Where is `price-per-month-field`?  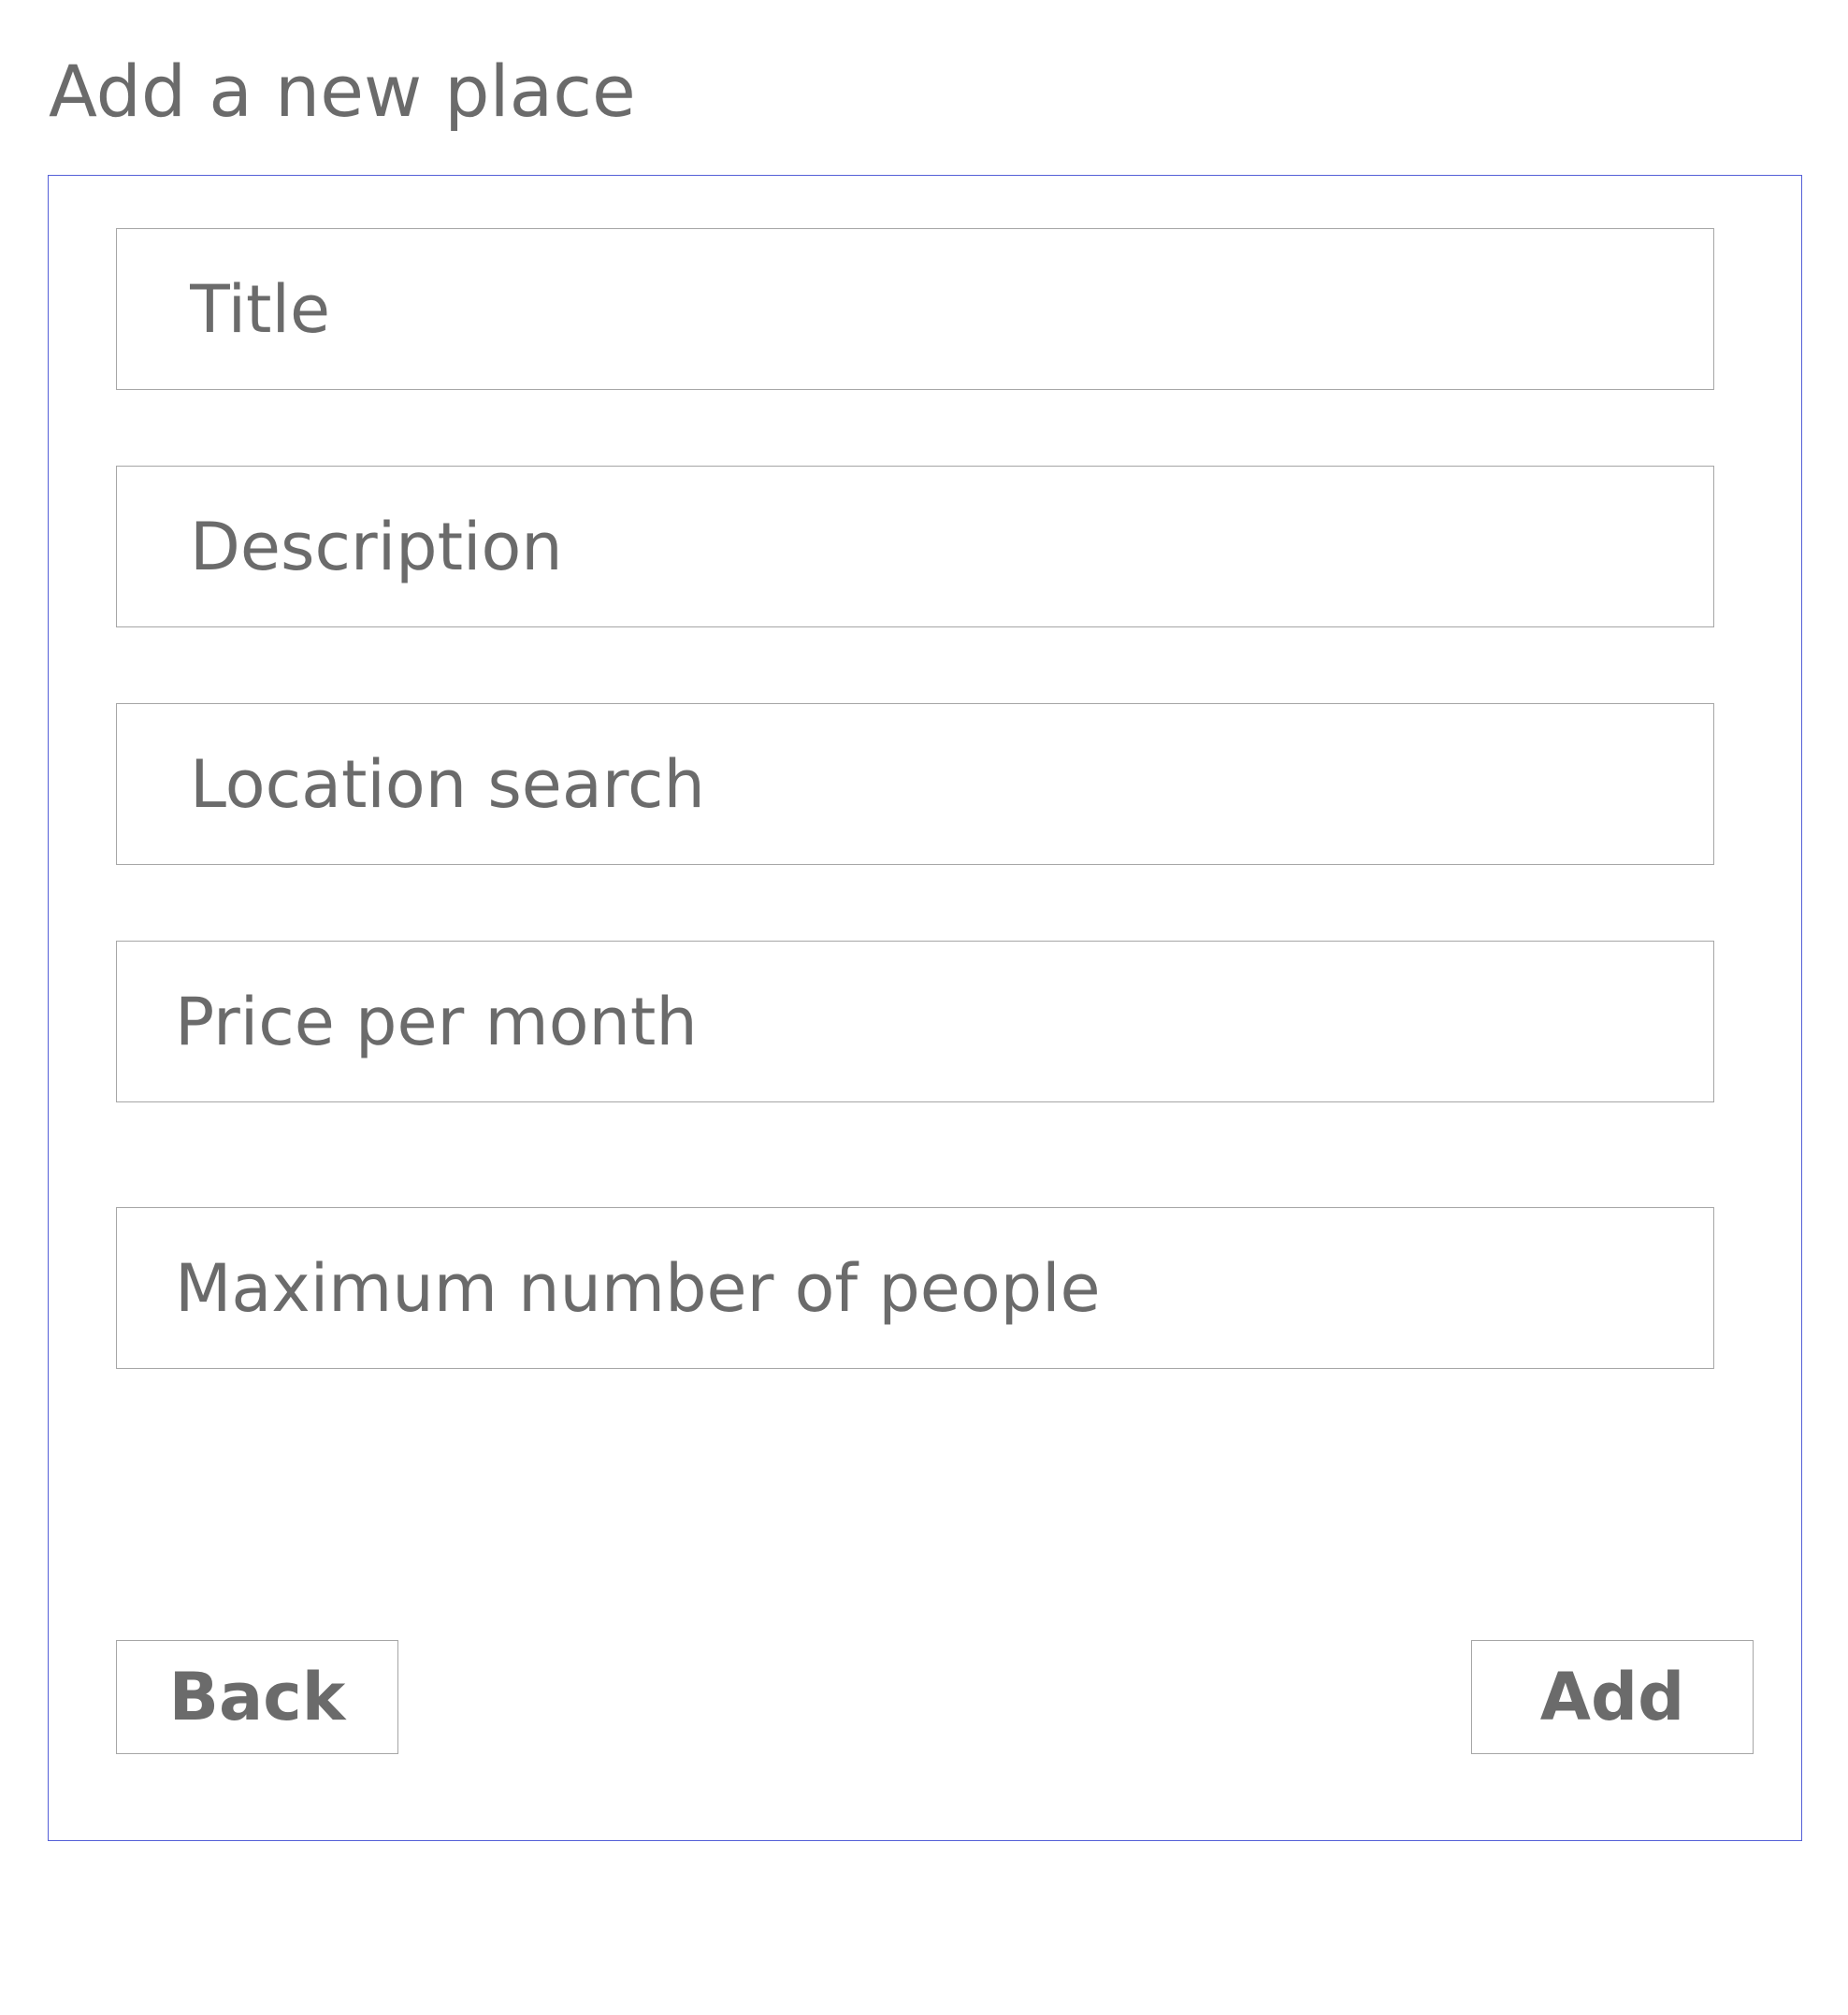
price-per-month-field is located at coordinates (915, 1021).